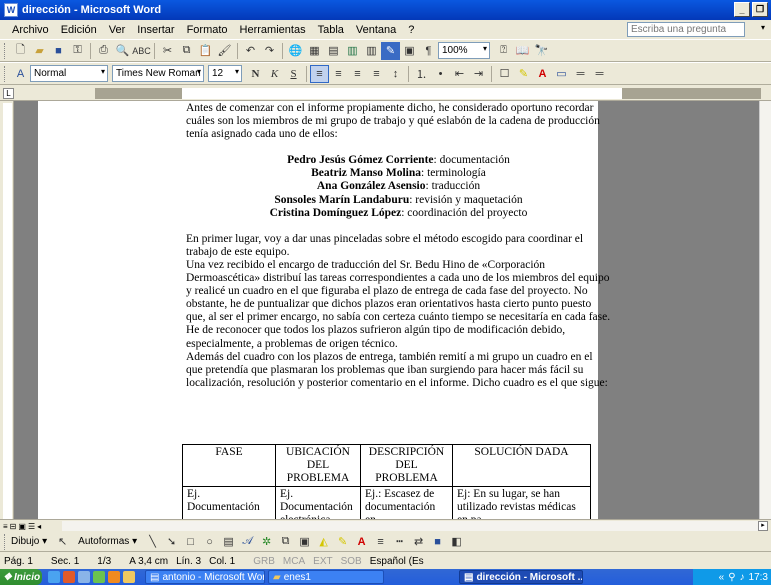 This screenshot has height=585, width=771. Describe the element at coordinates (114, 577) in the screenshot. I see `firefox-icon` at that location.